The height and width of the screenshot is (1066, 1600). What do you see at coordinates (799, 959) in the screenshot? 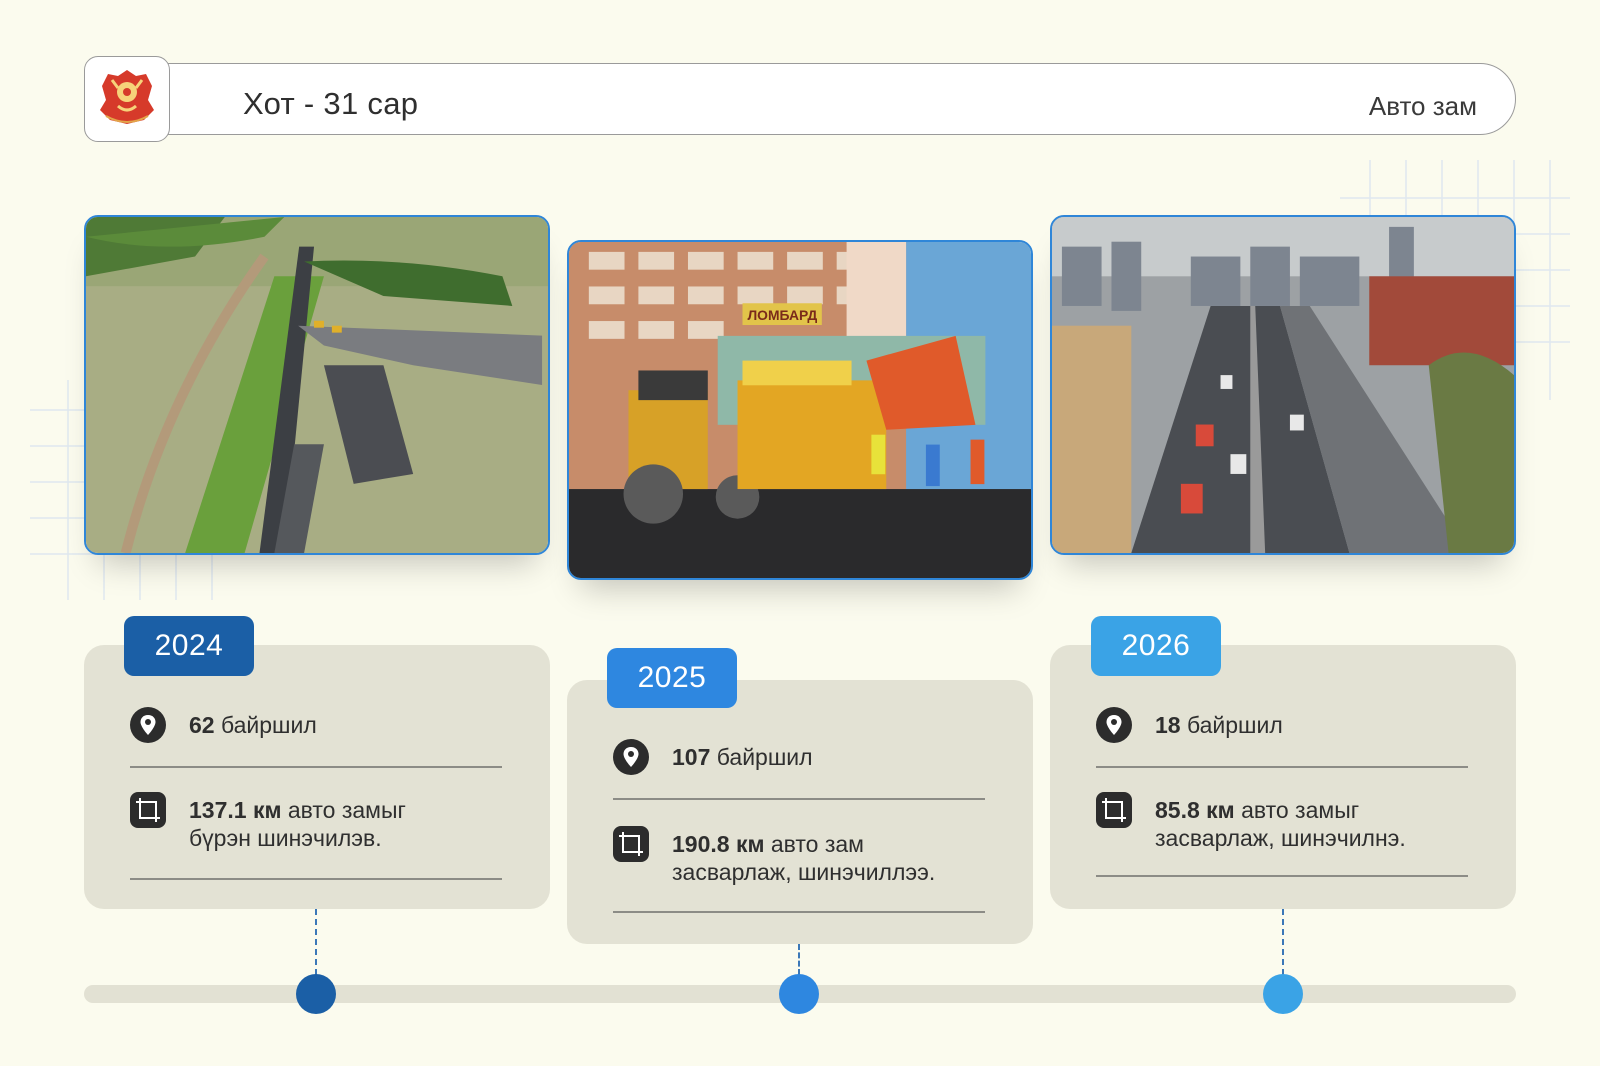
I see `timeline-connector-2025` at bounding box center [799, 959].